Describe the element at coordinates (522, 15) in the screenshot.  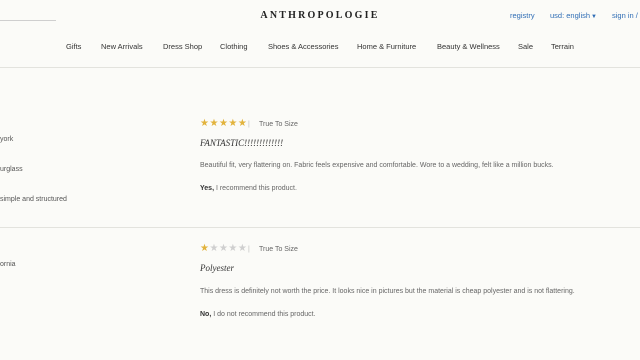
I see `registry-link: registry` at that location.